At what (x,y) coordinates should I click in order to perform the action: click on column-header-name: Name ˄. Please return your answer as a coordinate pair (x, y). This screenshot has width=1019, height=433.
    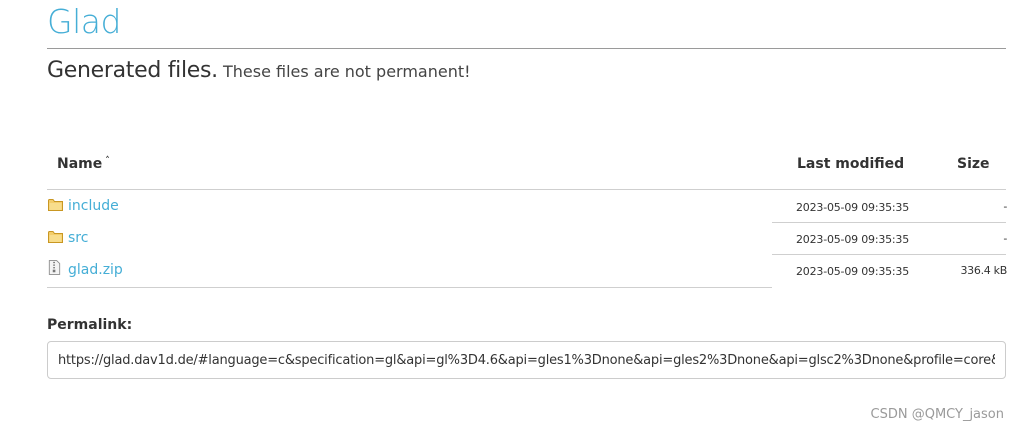
    Looking at the image, I should click on (83, 164).